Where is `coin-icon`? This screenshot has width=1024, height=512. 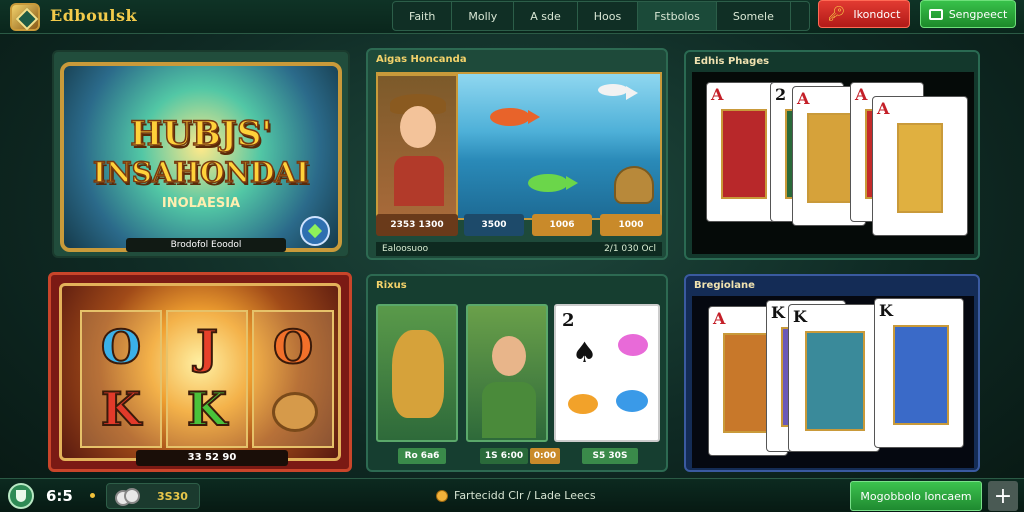 coin-icon is located at coordinates (127, 497).